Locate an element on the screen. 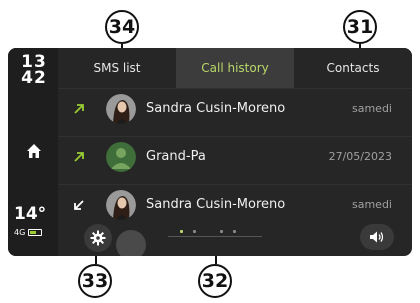  page-scroll-track is located at coordinates (215, 236).